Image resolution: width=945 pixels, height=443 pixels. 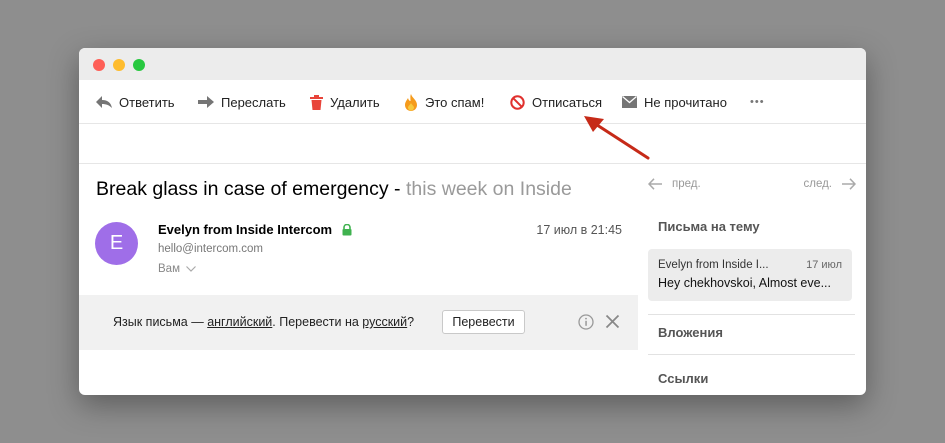 What do you see at coordinates (191, 269) in the screenshot?
I see `chevron-down-icon` at bounding box center [191, 269].